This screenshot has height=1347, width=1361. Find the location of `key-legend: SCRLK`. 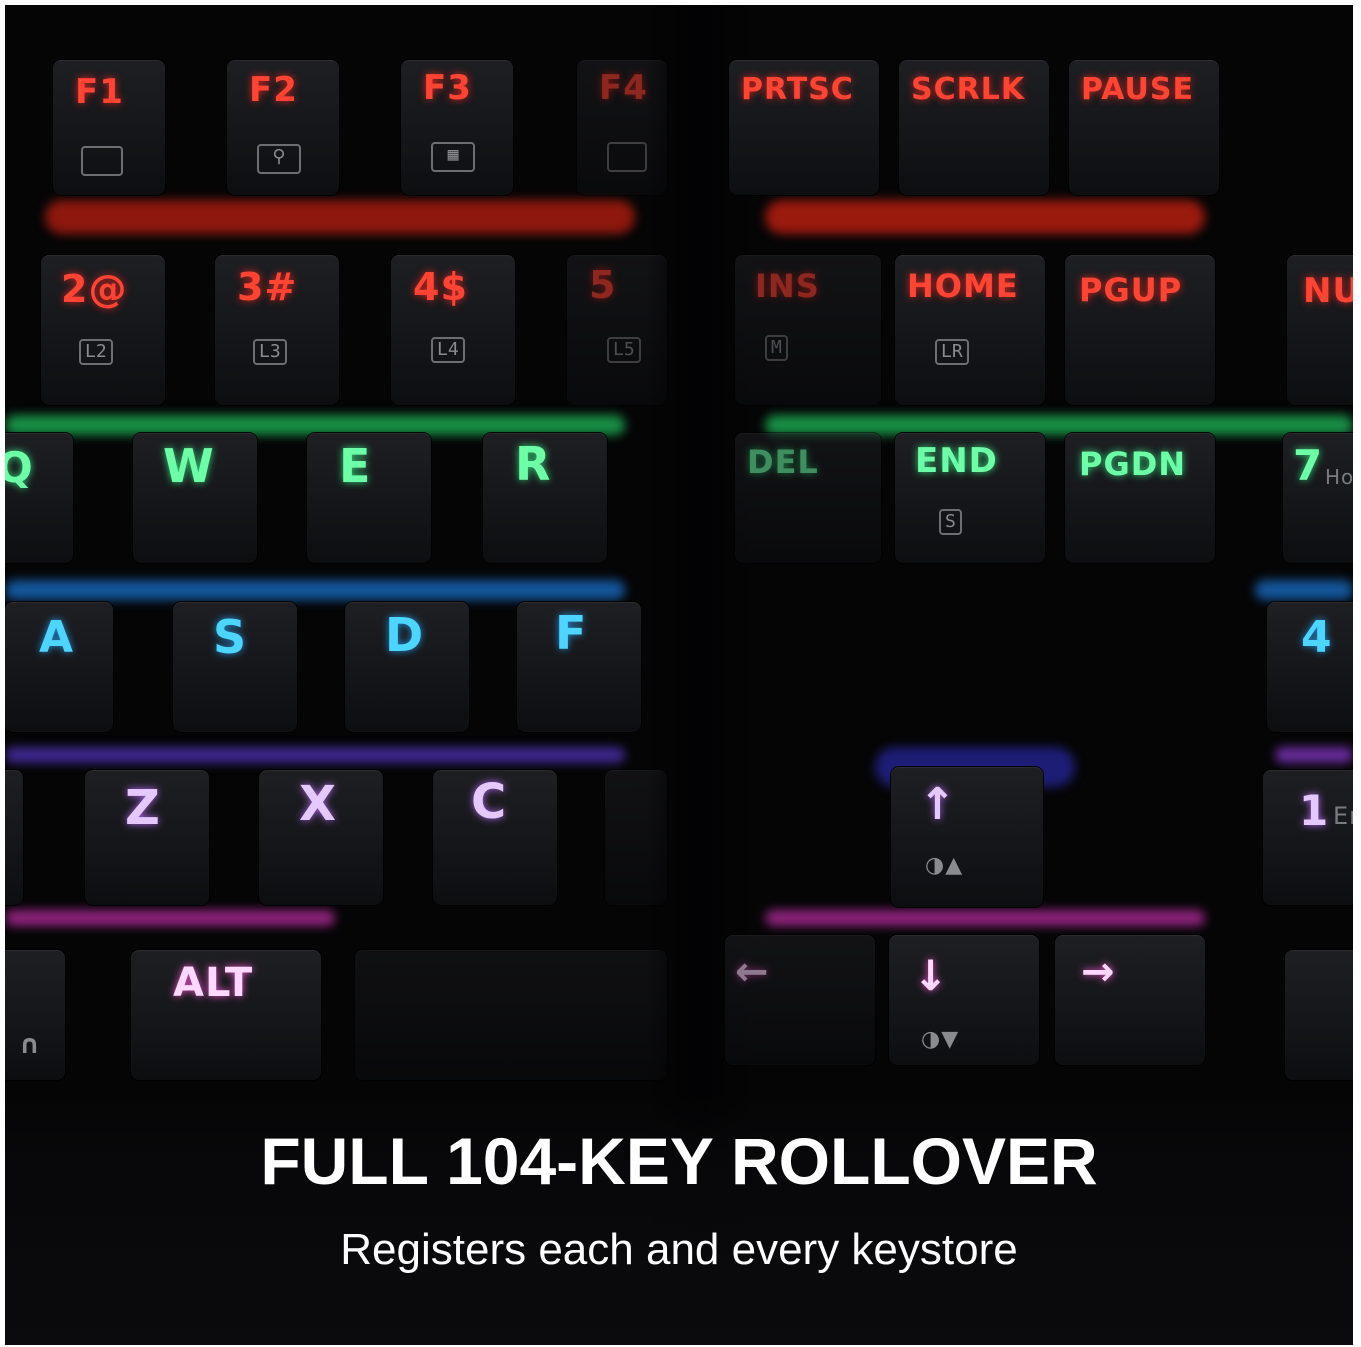

key-legend: SCRLK is located at coordinates (968, 89).